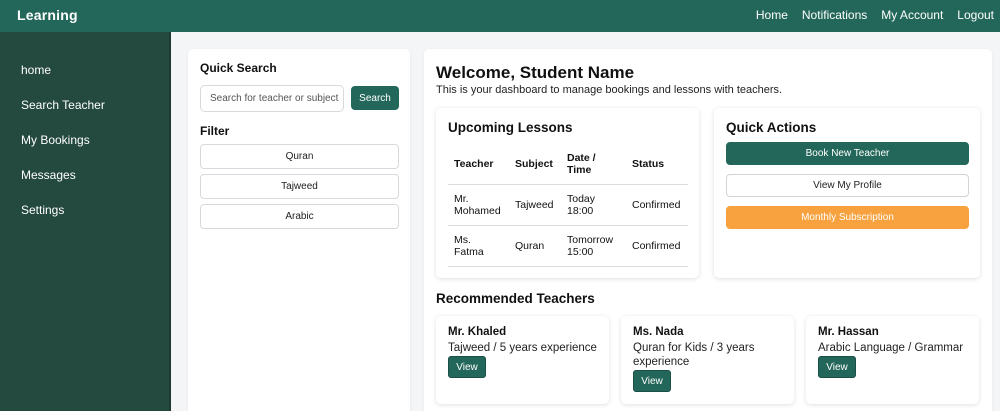 The width and height of the screenshot is (1000, 411). I want to click on teacher-name: Mr. Hassan, so click(848, 332).